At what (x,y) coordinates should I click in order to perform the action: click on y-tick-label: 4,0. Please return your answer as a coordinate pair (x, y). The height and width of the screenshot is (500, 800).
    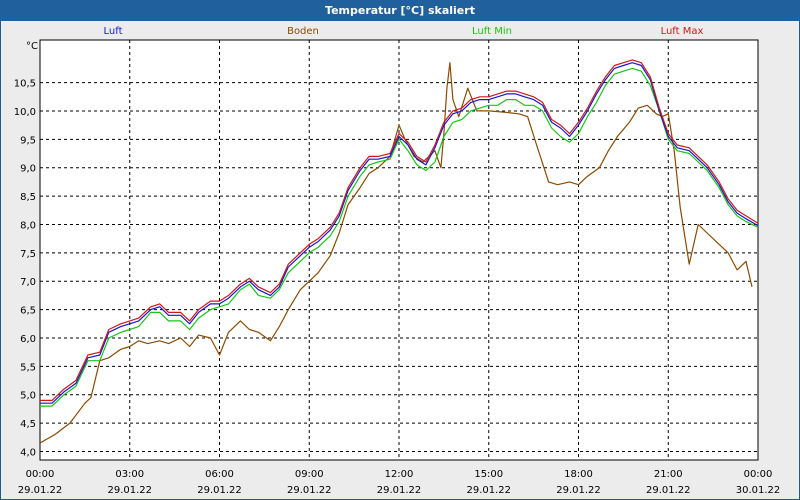
    Looking at the image, I should click on (28, 452).